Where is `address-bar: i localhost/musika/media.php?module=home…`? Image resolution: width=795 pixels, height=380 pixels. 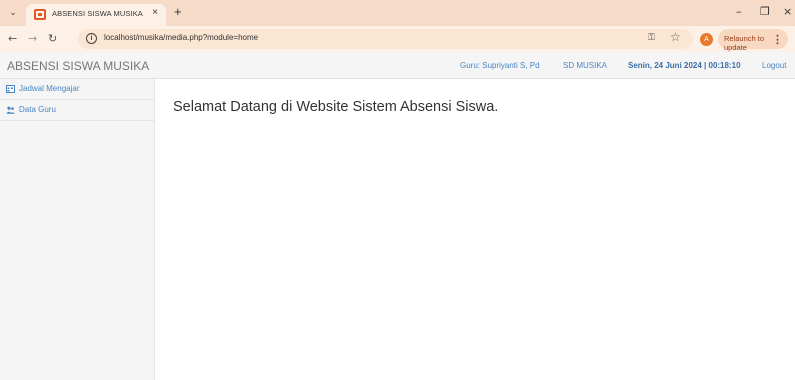 address-bar: i localhost/musika/media.php?module=home… is located at coordinates (385, 39).